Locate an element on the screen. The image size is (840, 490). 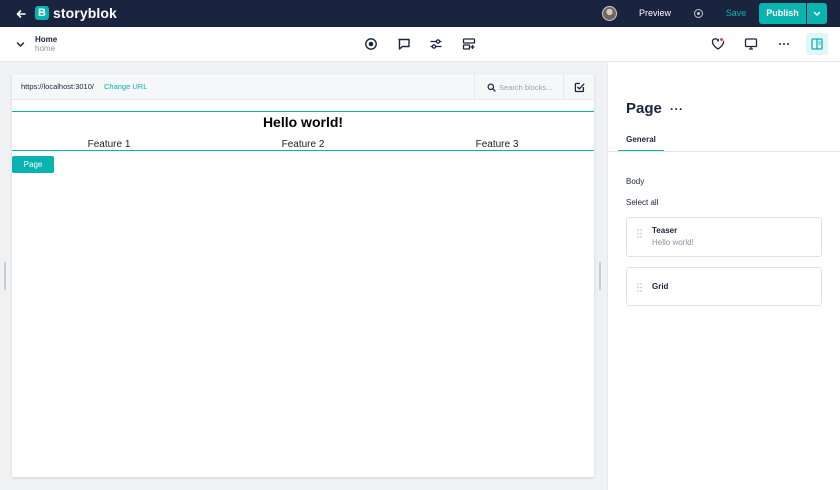
toggle-panel-button is located at coordinates (817, 44).